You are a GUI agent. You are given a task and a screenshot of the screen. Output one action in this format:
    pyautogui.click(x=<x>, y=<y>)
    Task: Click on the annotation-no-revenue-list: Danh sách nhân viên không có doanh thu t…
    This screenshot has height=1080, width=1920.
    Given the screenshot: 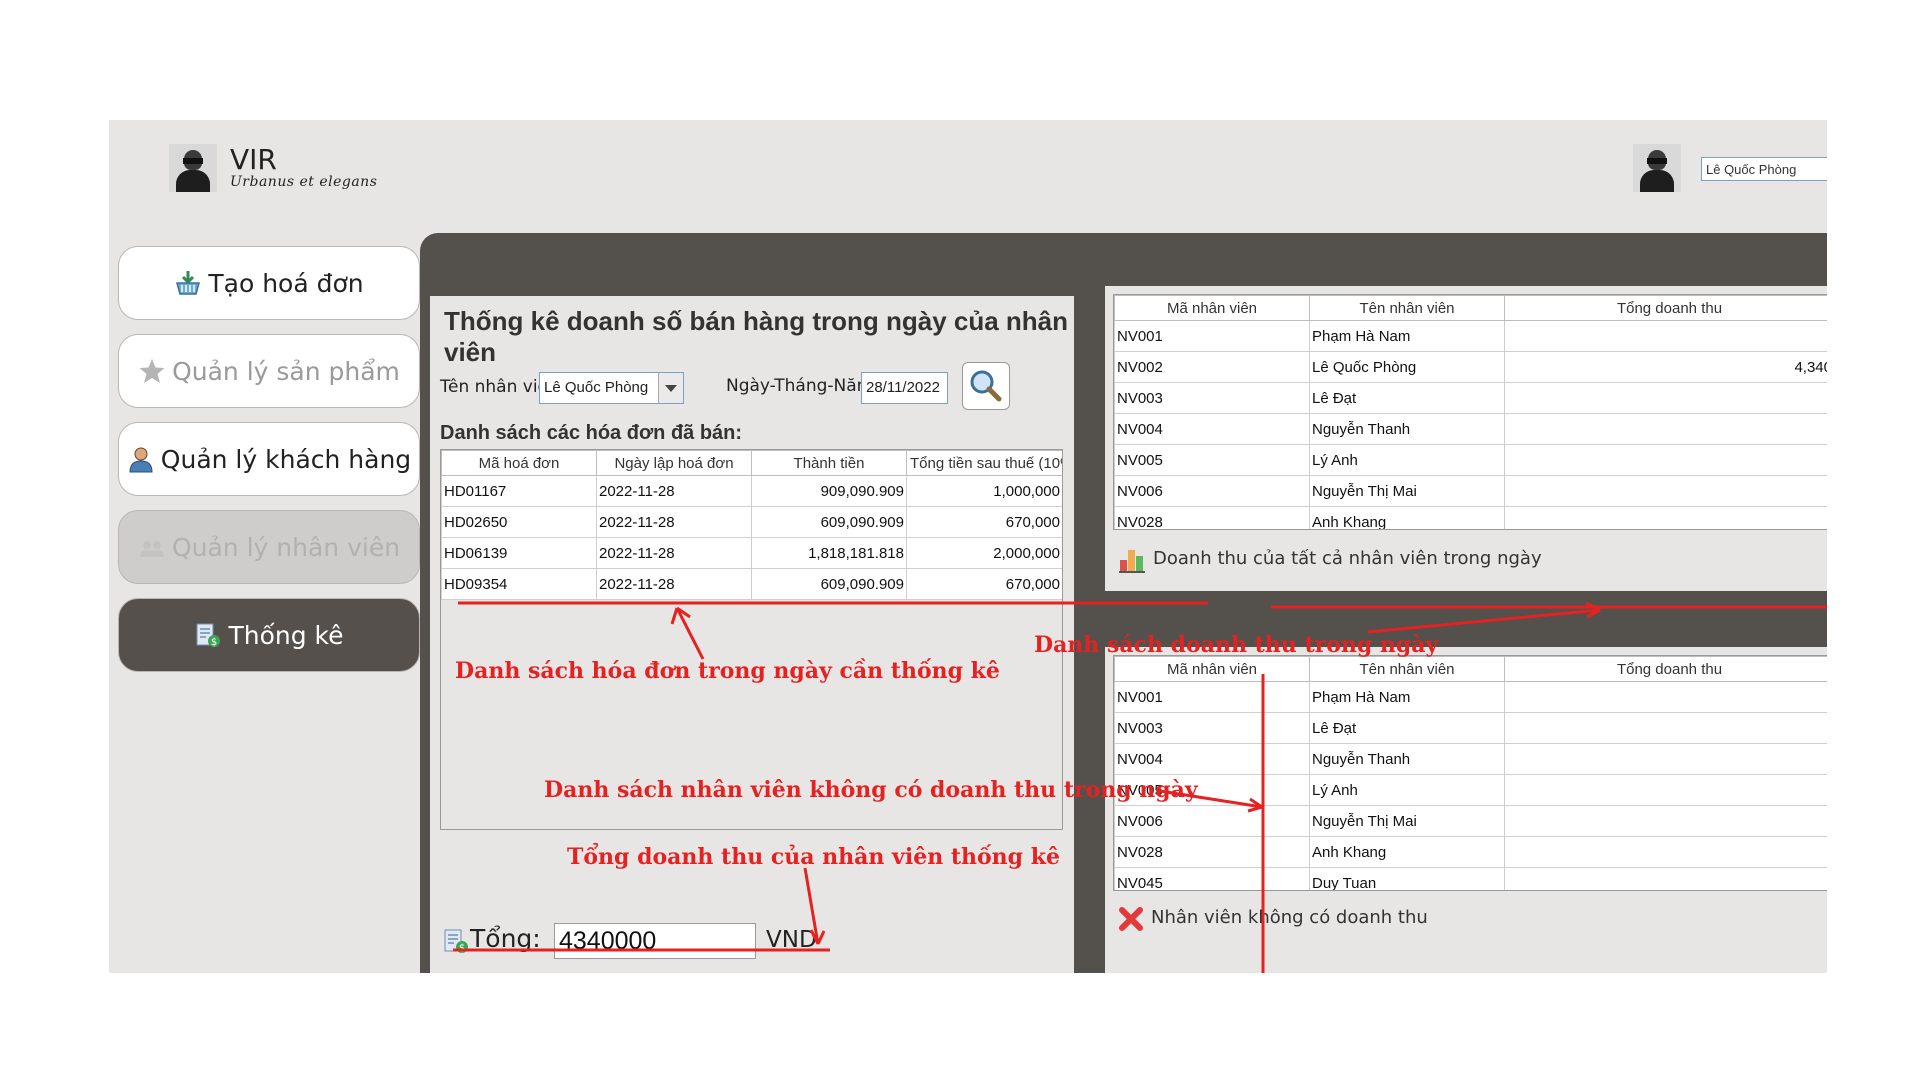 What is the action you would take?
    pyautogui.click(x=871, y=790)
    